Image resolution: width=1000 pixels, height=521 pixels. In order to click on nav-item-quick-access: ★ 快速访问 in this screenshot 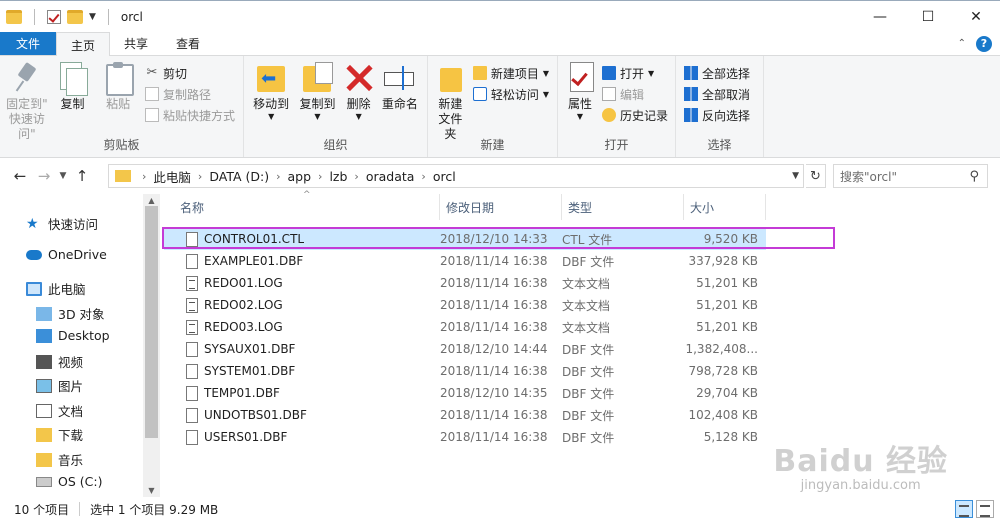, I will do `click(62, 223)`.